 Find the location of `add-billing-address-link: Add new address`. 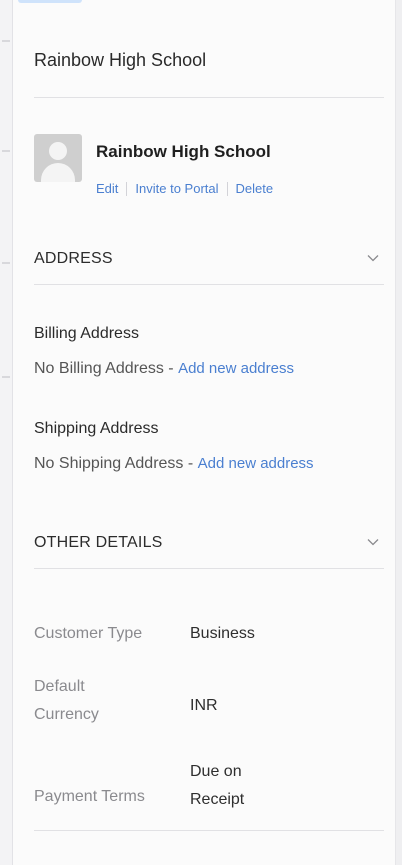

add-billing-address-link: Add new address is located at coordinates (236, 368).